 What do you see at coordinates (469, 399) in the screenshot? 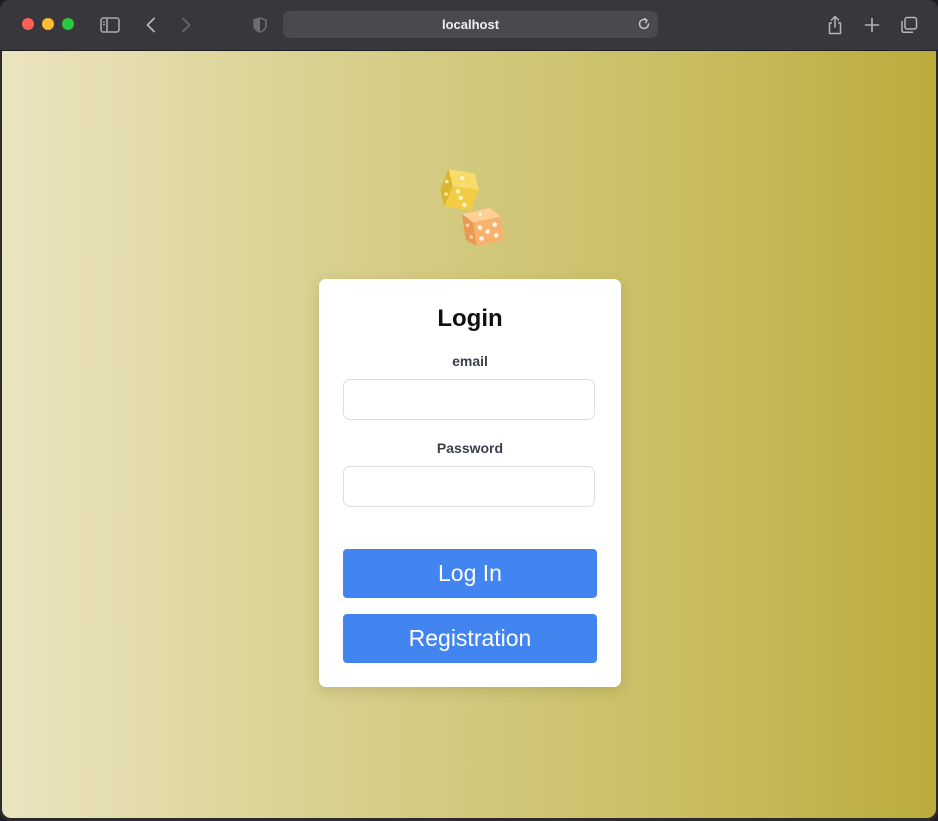
I see `email-field` at bounding box center [469, 399].